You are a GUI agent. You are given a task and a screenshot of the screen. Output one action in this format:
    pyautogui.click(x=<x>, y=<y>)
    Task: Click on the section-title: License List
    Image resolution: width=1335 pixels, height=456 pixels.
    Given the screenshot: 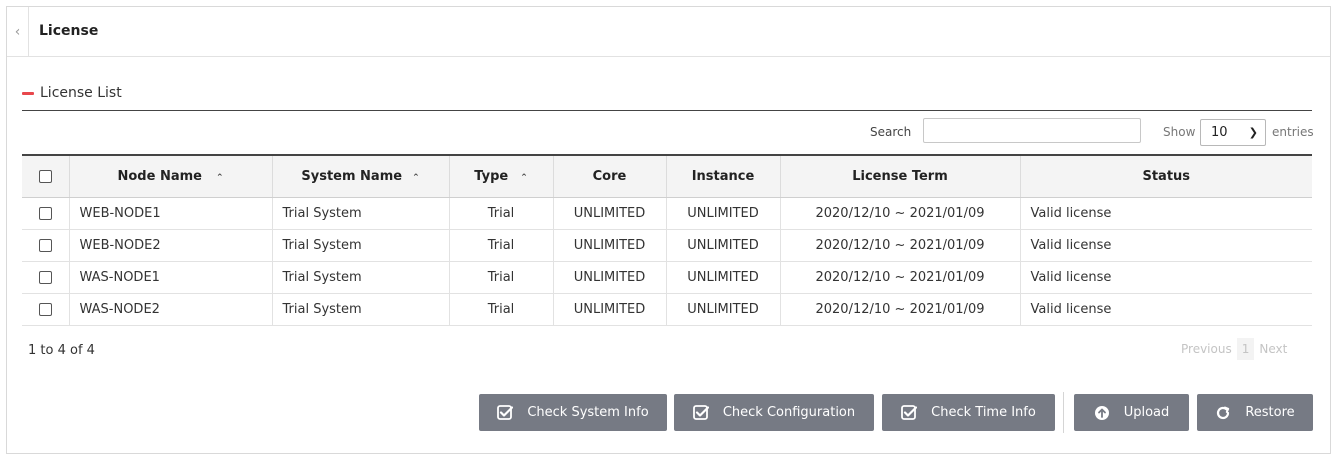 What is the action you would take?
    pyautogui.click(x=72, y=93)
    